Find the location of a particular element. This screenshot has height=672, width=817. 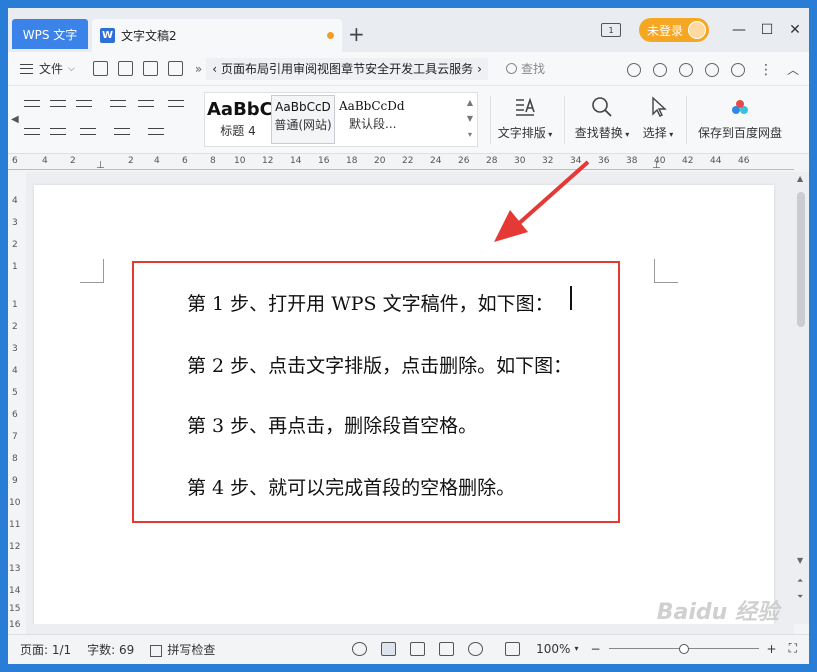

cursor-arrow-icon is located at coordinates (659, 106).